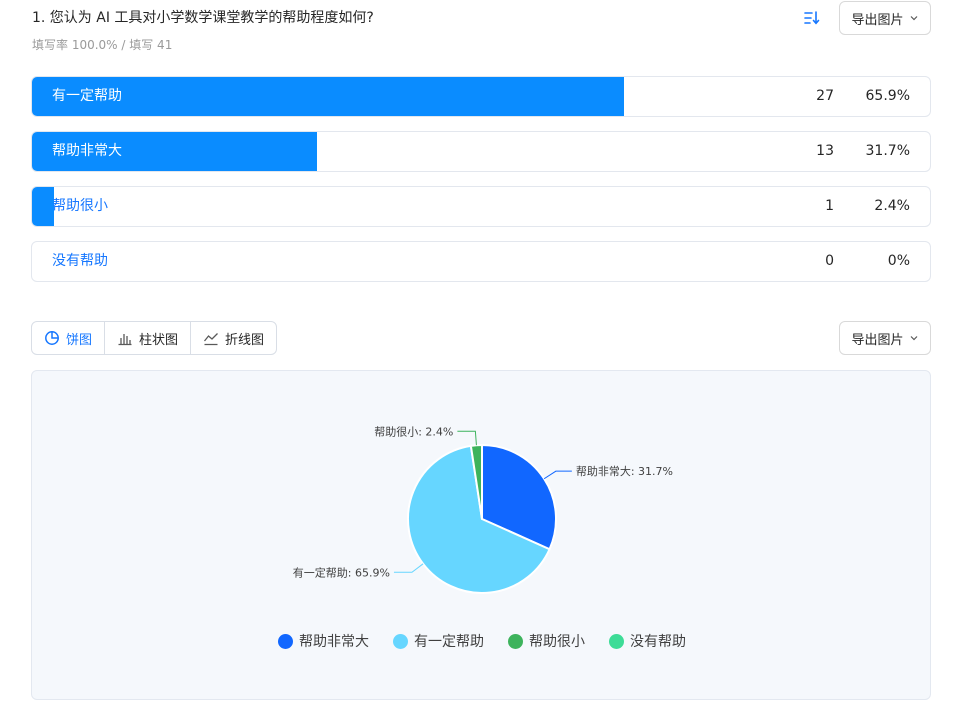  Describe the element at coordinates (245, 340) in the screenshot. I see `tab-line-chart-label: 折线图` at that location.